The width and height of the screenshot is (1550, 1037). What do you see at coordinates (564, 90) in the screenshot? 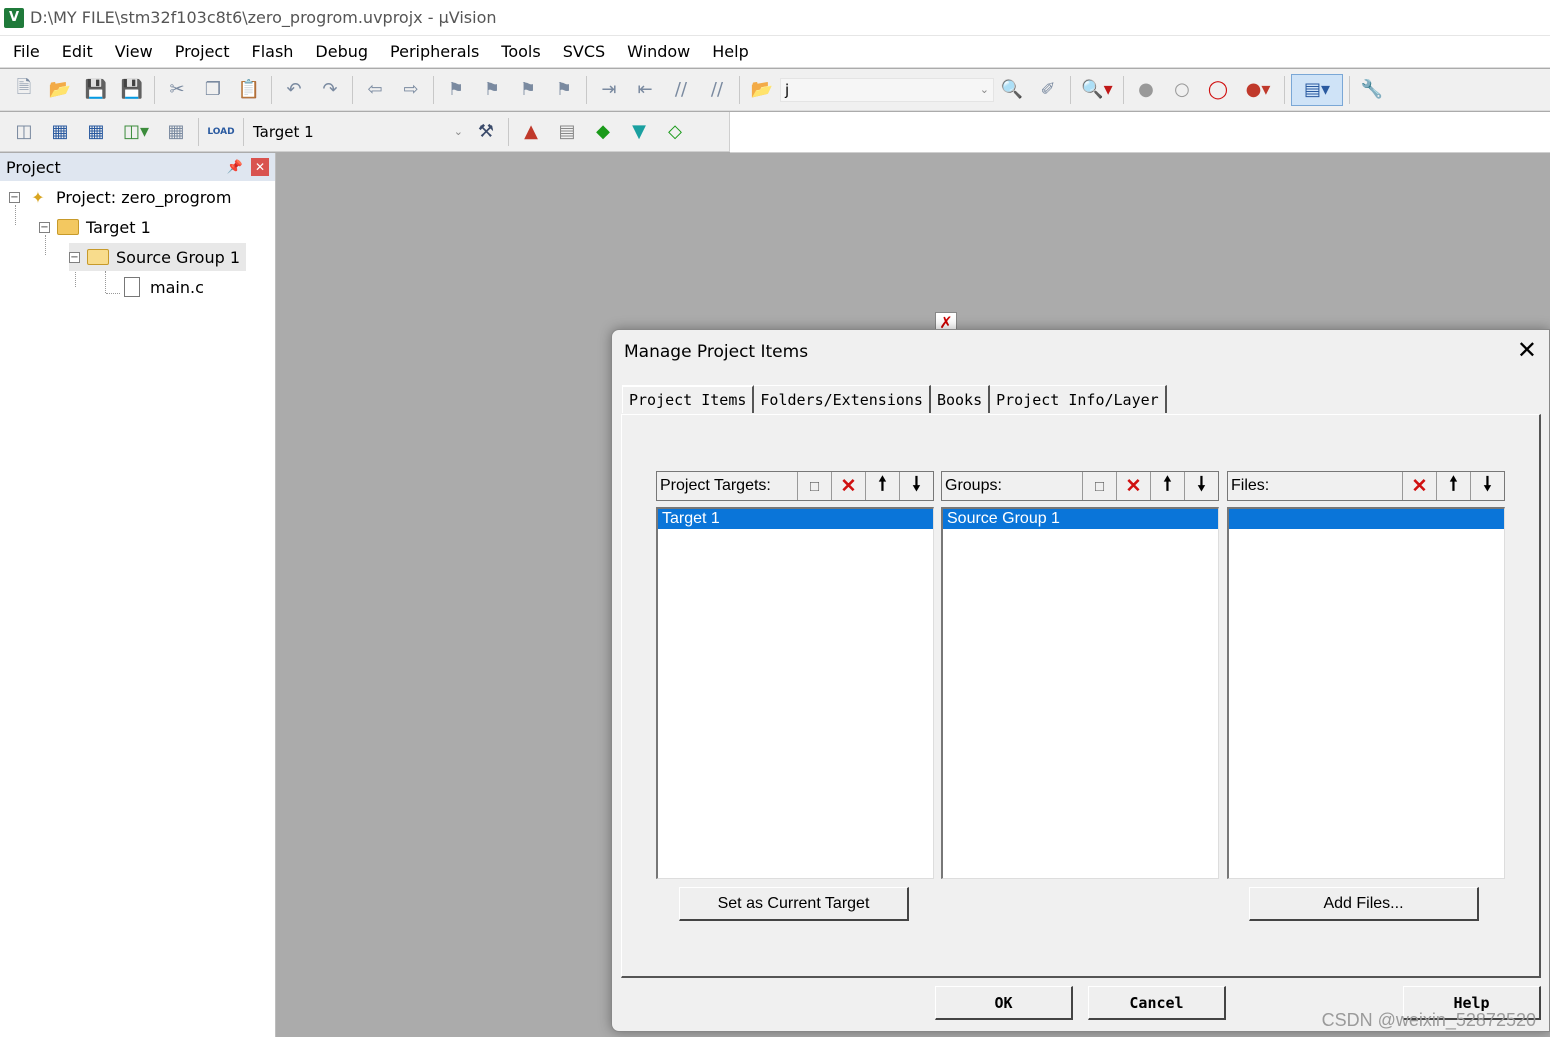
I see `bookmark-clear-icon: ⚑` at bounding box center [564, 90].